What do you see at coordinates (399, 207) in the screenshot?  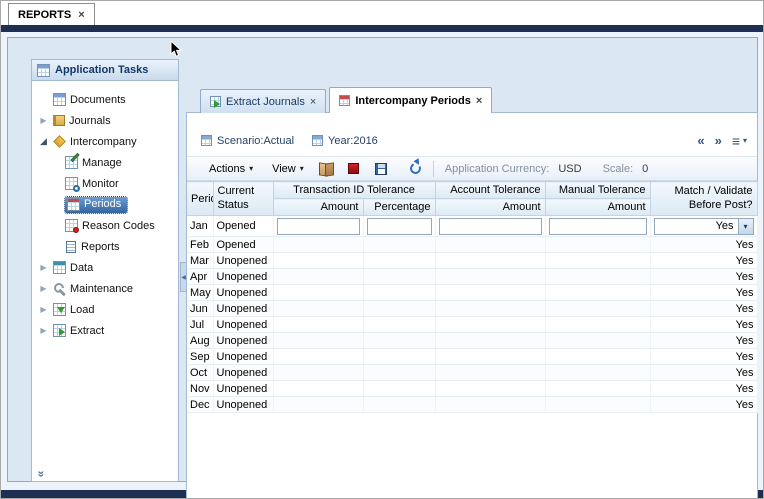 I see `col-header-transaction-percentage: Percentage` at bounding box center [399, 207].